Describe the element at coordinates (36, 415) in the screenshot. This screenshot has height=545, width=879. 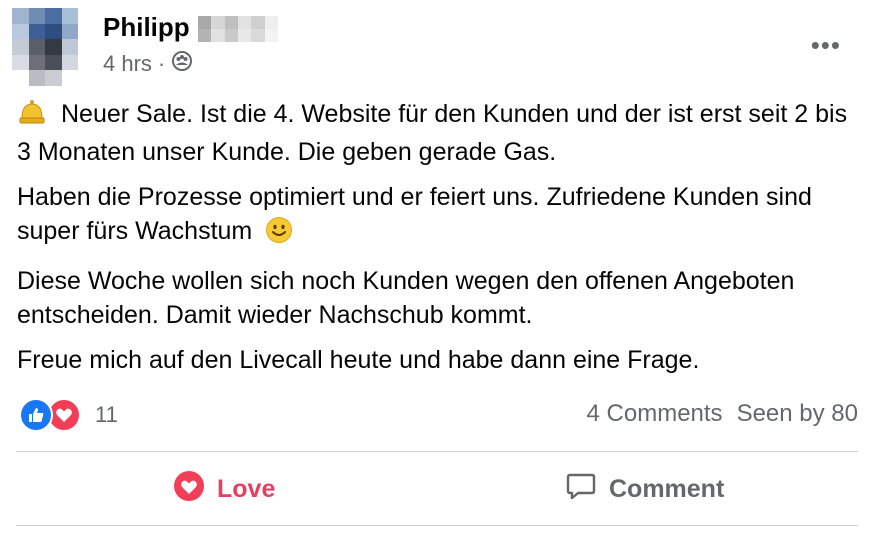
I see `like-reaction-icon` at that location.